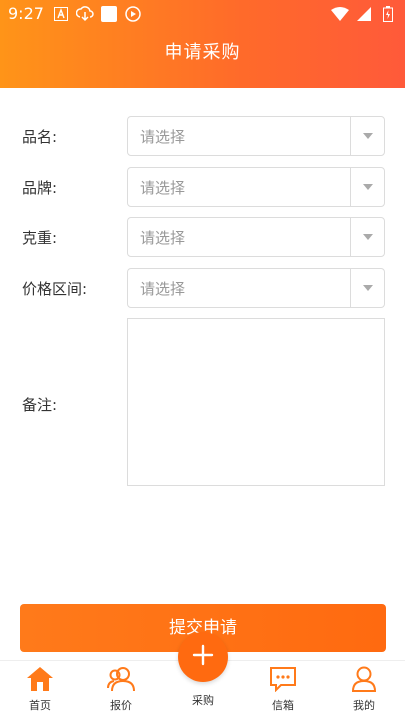  Describe the element at coordinates (340, 14) in the screenshot. I see `wifi-icon` at that location.